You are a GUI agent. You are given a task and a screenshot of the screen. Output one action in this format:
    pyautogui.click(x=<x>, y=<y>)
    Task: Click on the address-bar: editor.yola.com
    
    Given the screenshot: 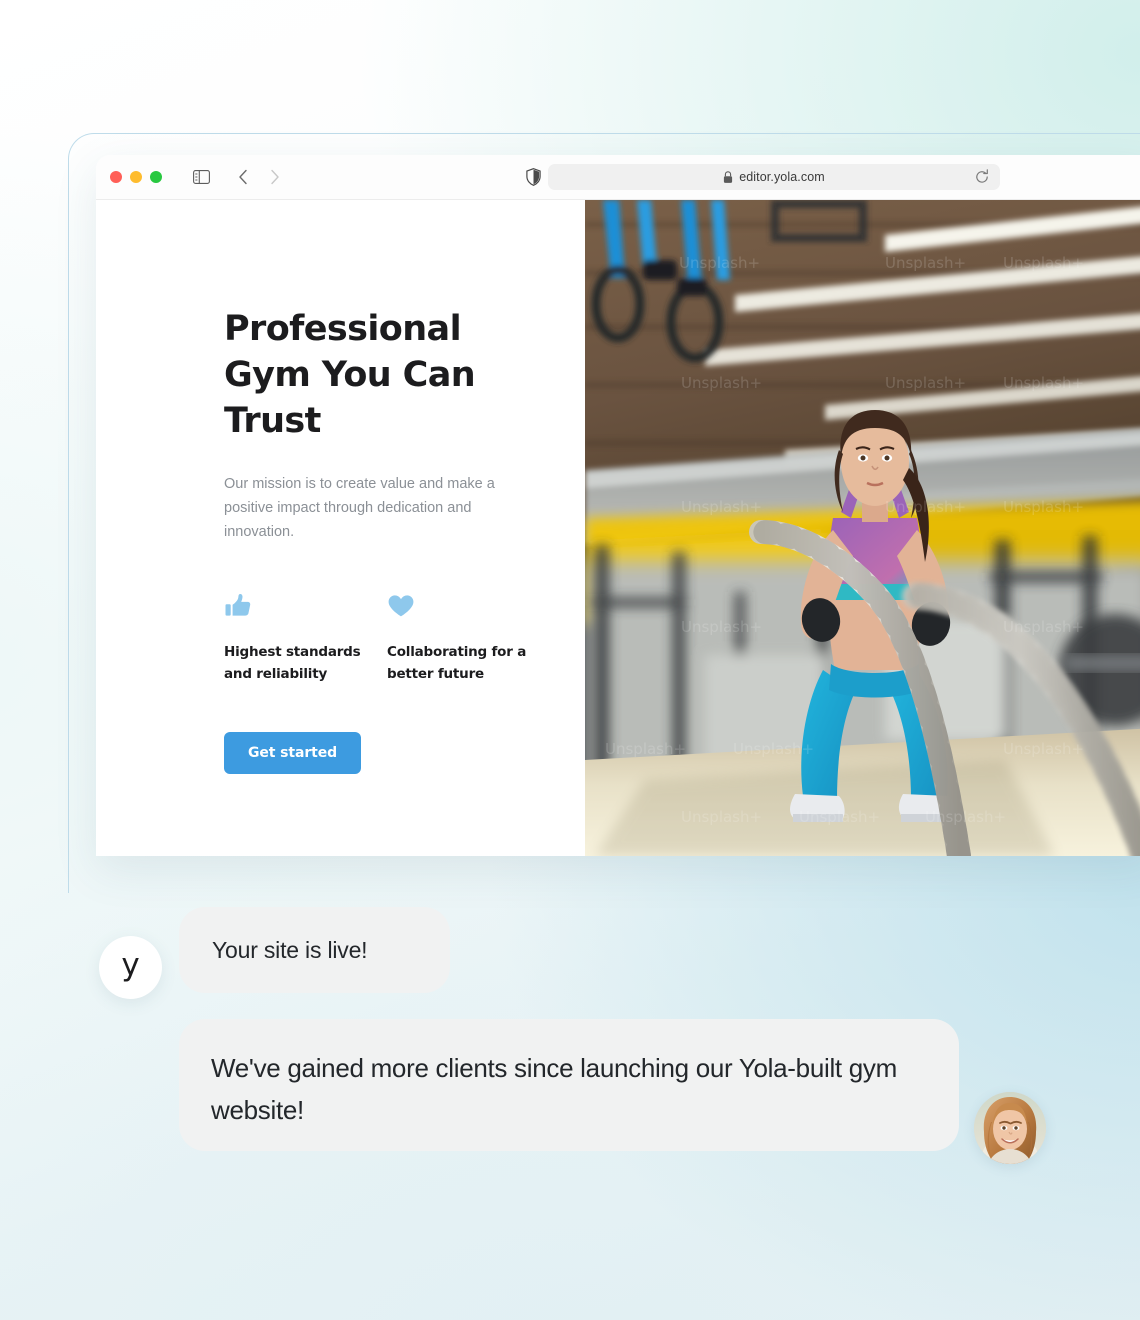 What is the action you would take?
    pyautogui.click(x=774, y=177)
    